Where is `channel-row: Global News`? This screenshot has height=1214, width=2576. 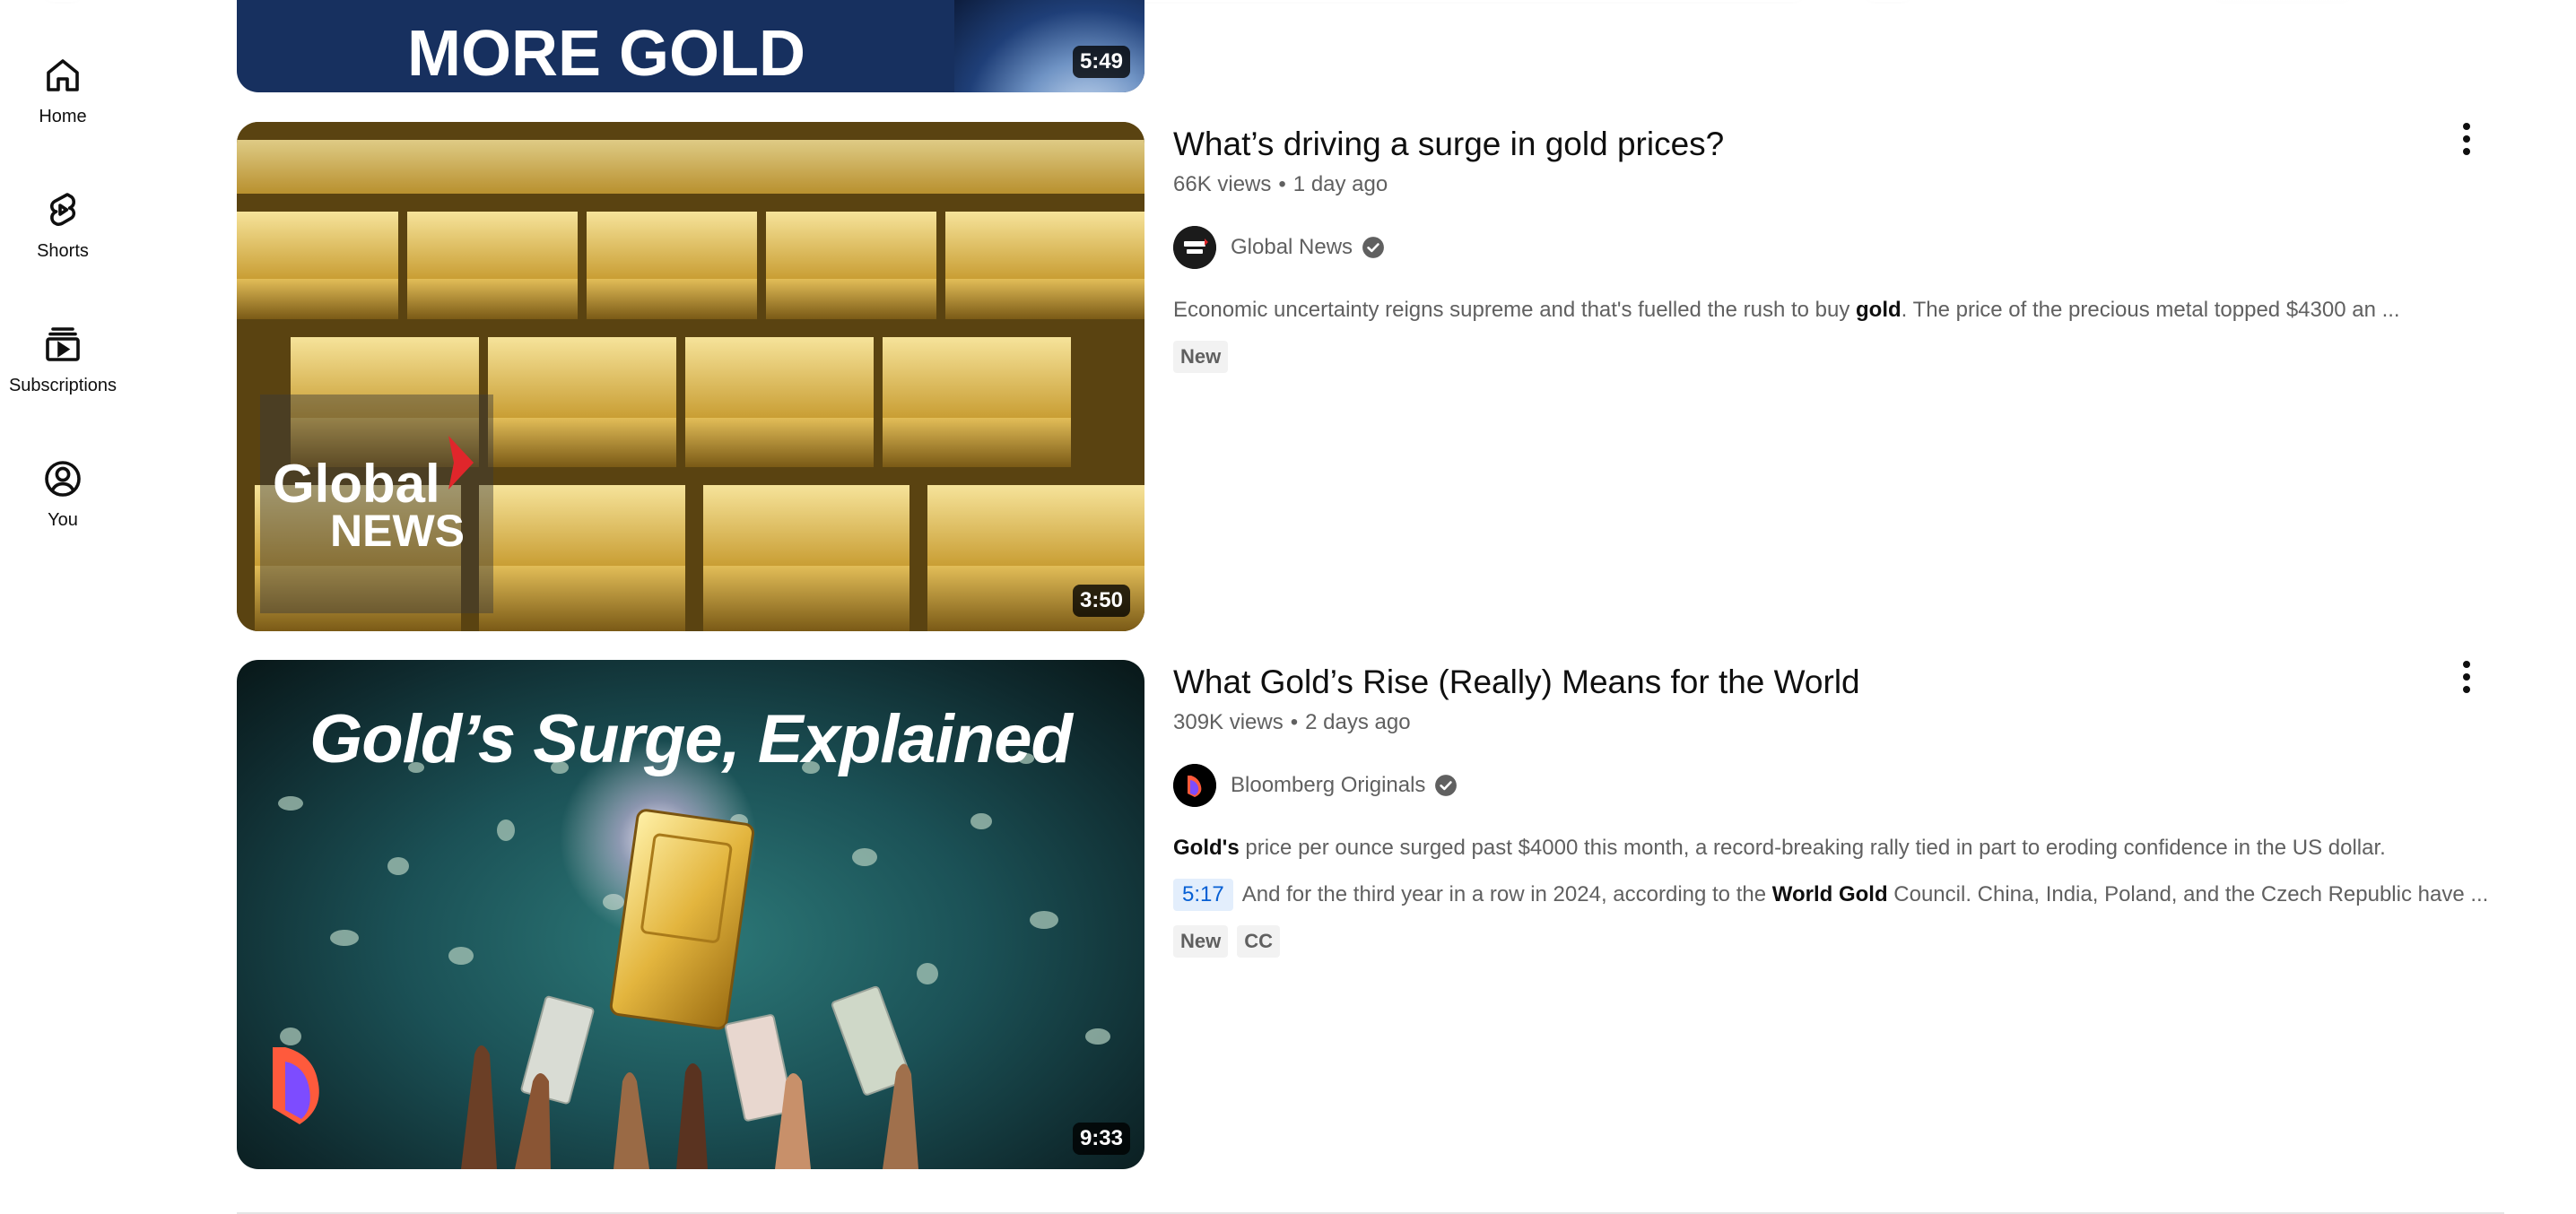 channel-row: Global News is located at coordinates (1279, 247).